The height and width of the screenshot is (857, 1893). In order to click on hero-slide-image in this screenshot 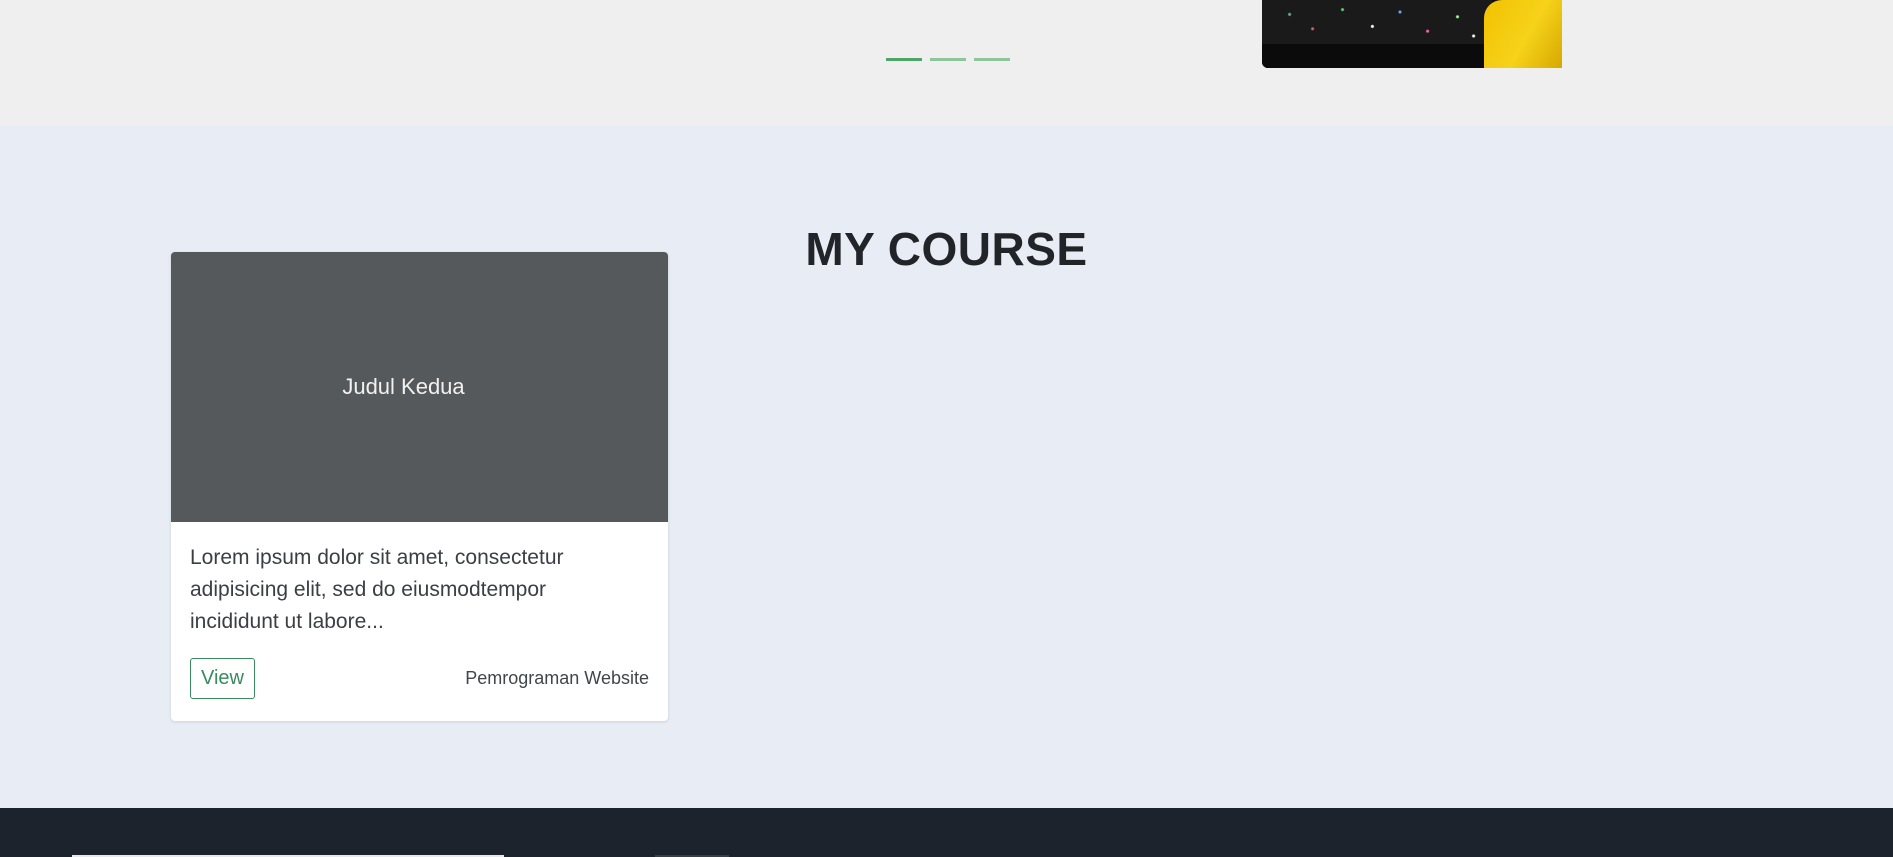, I will do `click(1412, 34)`.